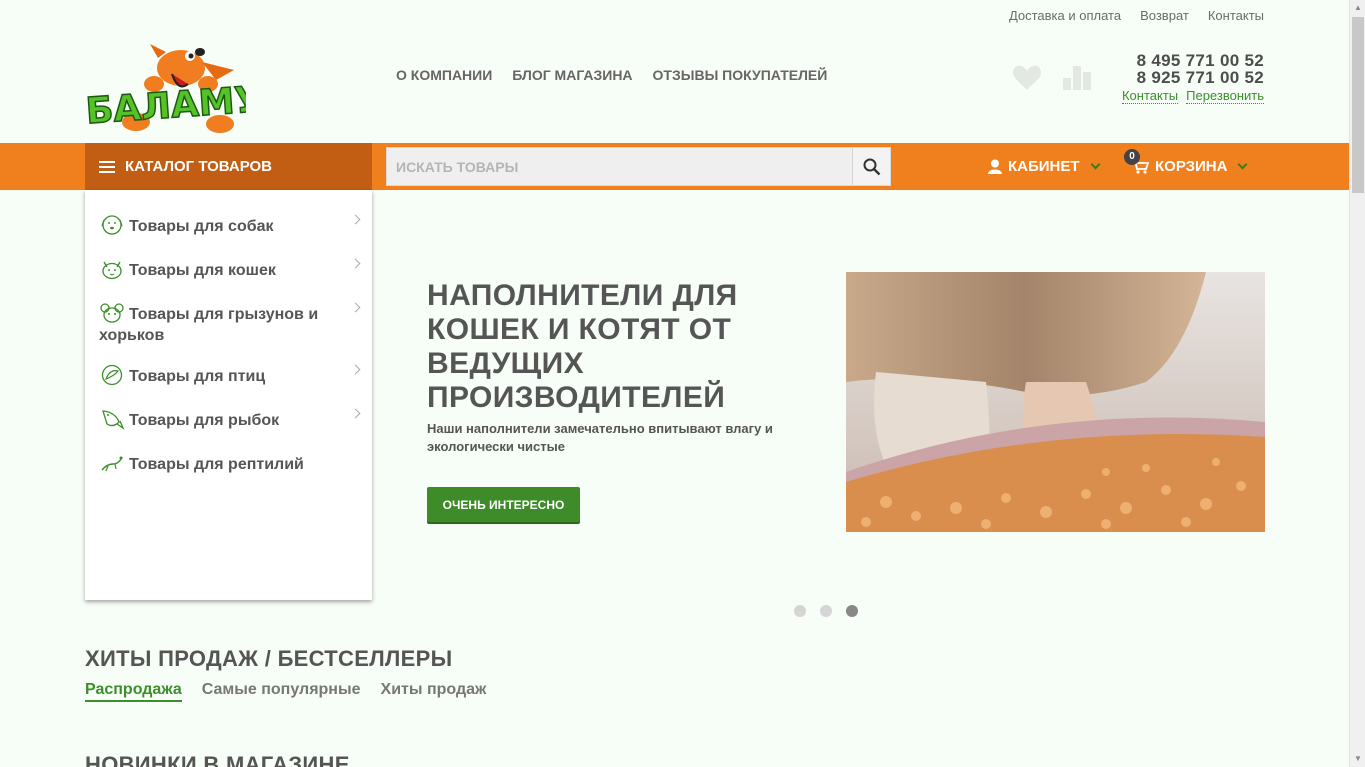 This screenshot has width=1365, height=767. I want to click on catalog-item-label: Товары для кошек, so click(202, 270).